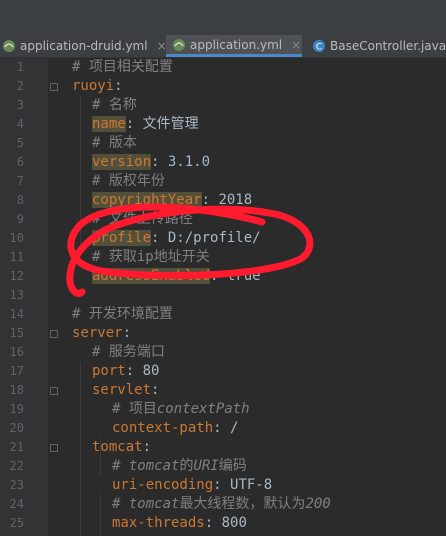 This screenshot has width=446, height=536. What do you see at coordinates (206, 466) in the screenshot?
I see `comment-italic: URI` at bounding box center [206, 466].